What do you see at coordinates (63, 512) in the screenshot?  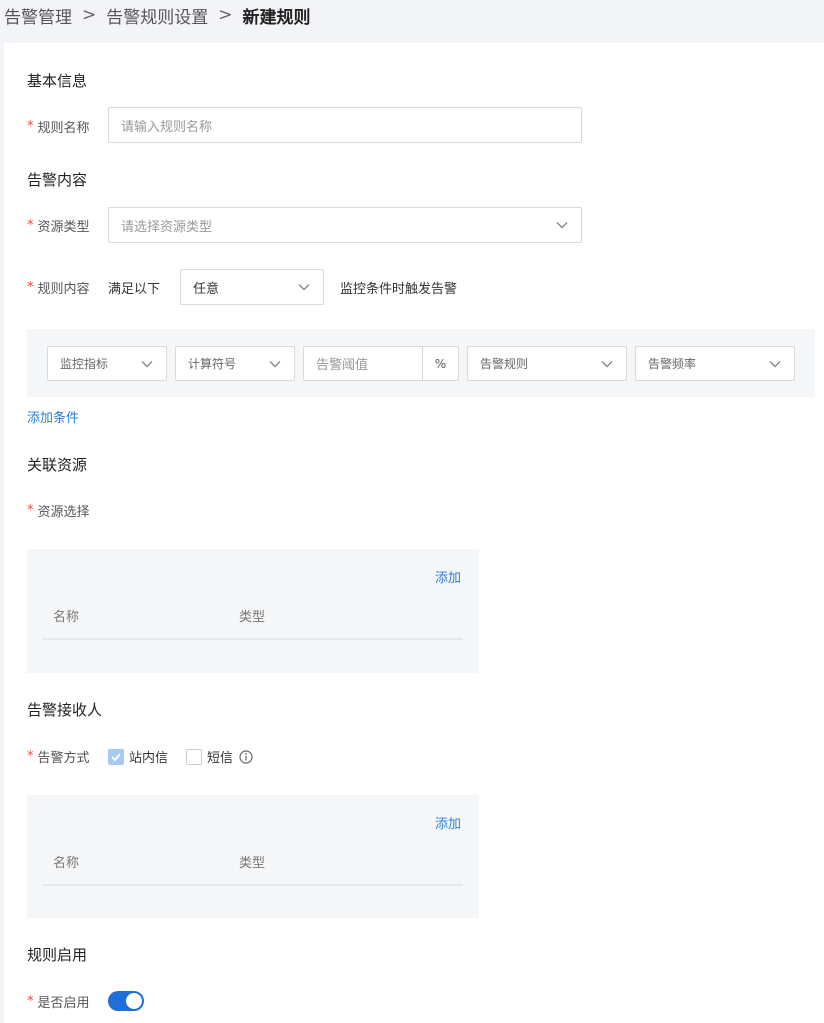 I see `resource-select-label-text: 资源选择` at bounding box center [63, 512].